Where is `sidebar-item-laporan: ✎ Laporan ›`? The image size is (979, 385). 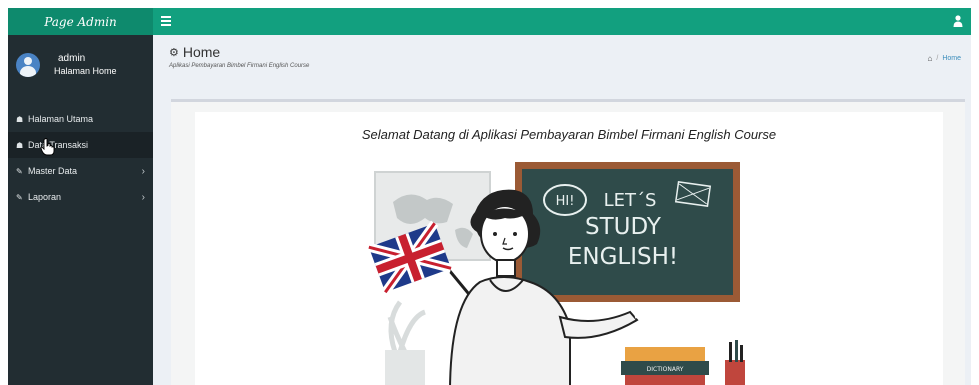 sidebar-item-laporan: ✎ Laporan › is located at coordinates (80, 197).